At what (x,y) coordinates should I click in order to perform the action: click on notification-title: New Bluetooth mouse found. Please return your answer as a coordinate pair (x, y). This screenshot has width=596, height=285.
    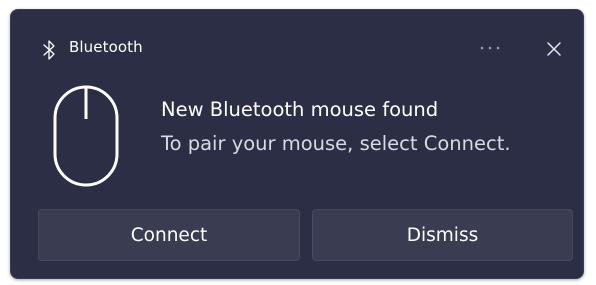
    Looking at the image, I should click on (300, 109).